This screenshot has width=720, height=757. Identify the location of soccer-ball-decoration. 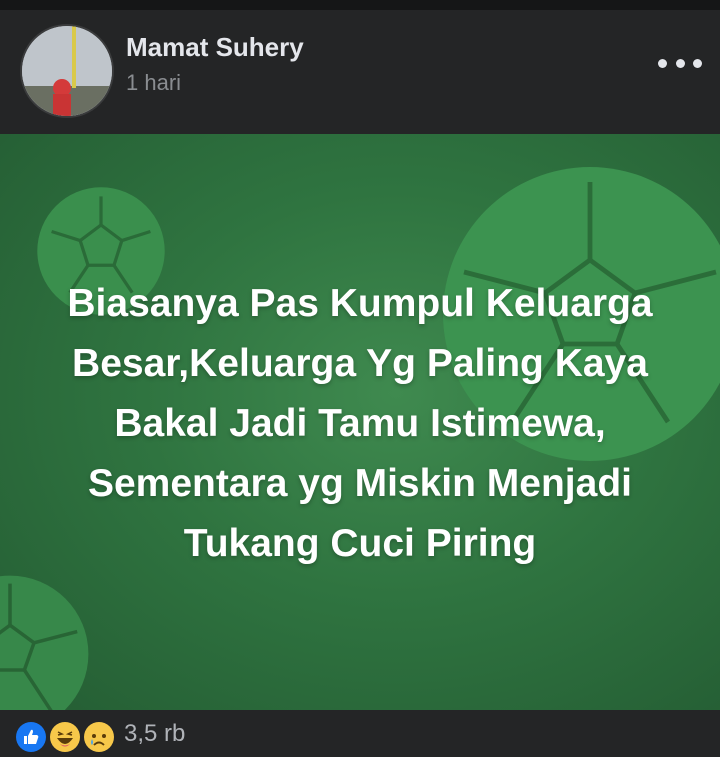
(45, 642).